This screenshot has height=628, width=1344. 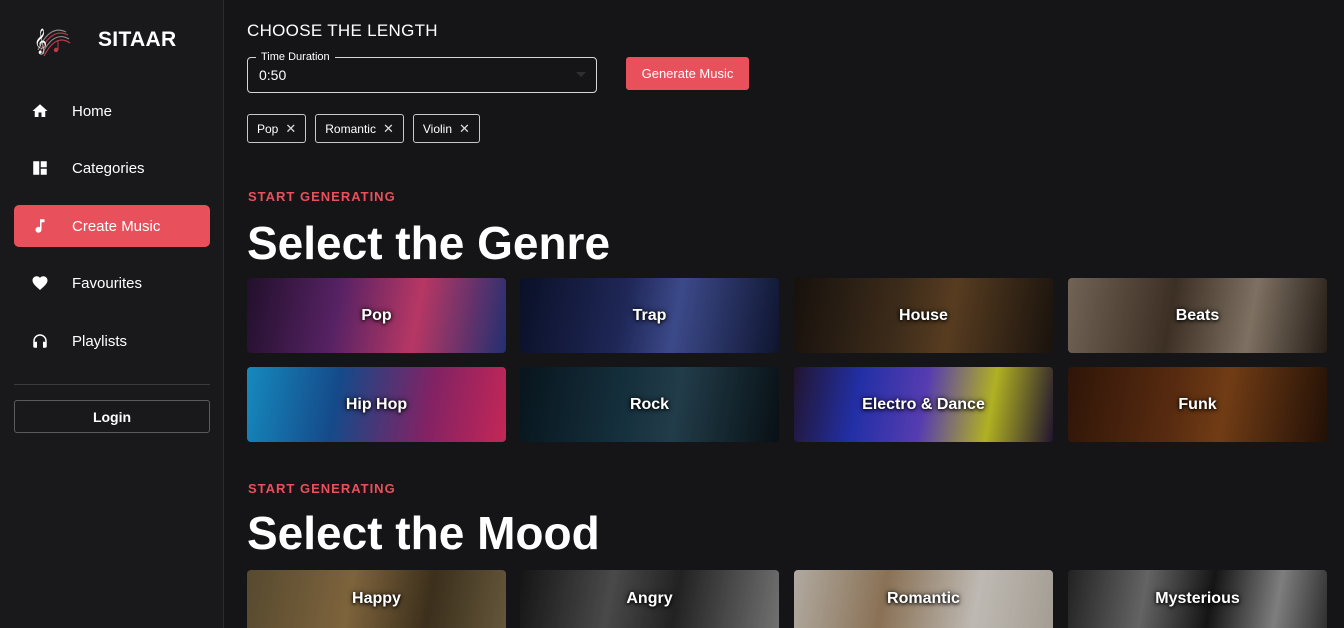 What do you see at coordinates (92, 111) in the screenshot?
I see `sidebar-item-label: Home` at bounding box center [92, 111].